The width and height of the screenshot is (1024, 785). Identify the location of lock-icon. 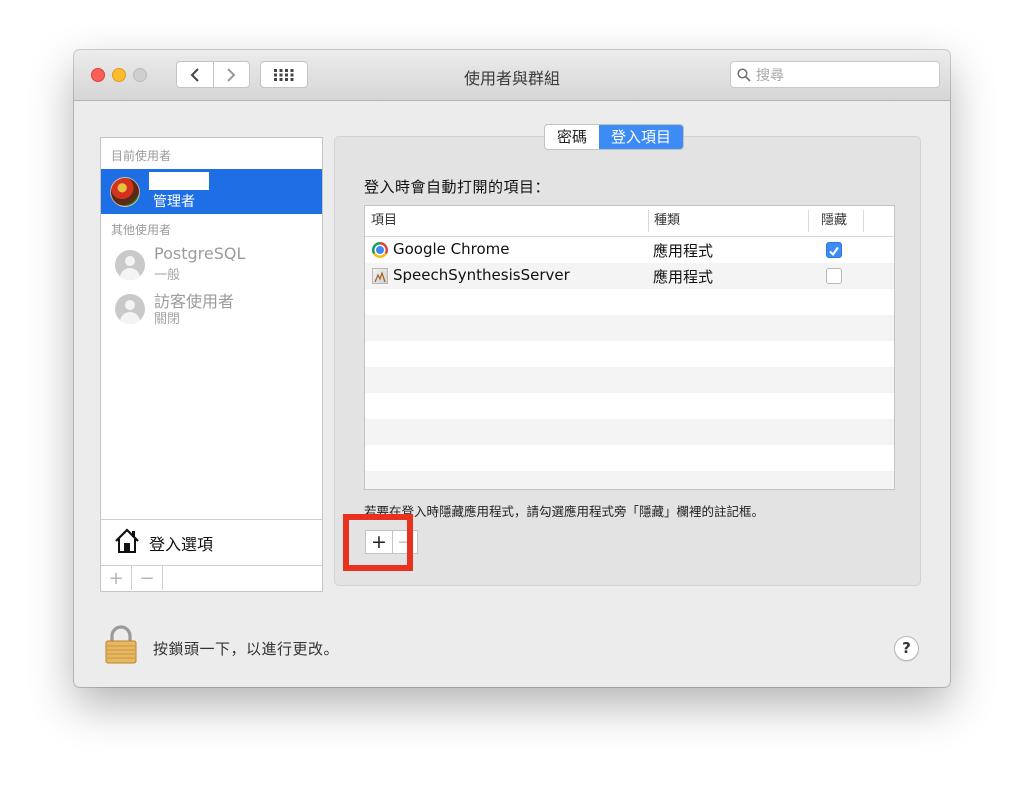
(121, 645).